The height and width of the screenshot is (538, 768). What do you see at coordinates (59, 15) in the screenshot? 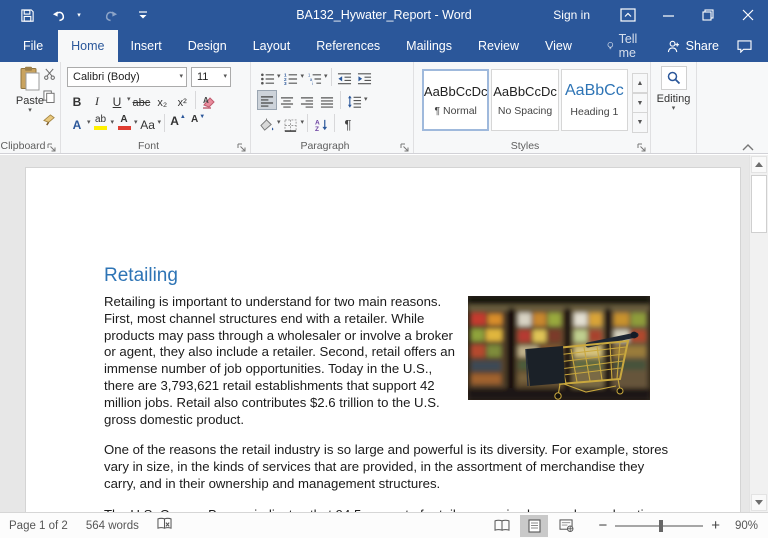
I see `undo-icon` at bounding box center [59, 15].